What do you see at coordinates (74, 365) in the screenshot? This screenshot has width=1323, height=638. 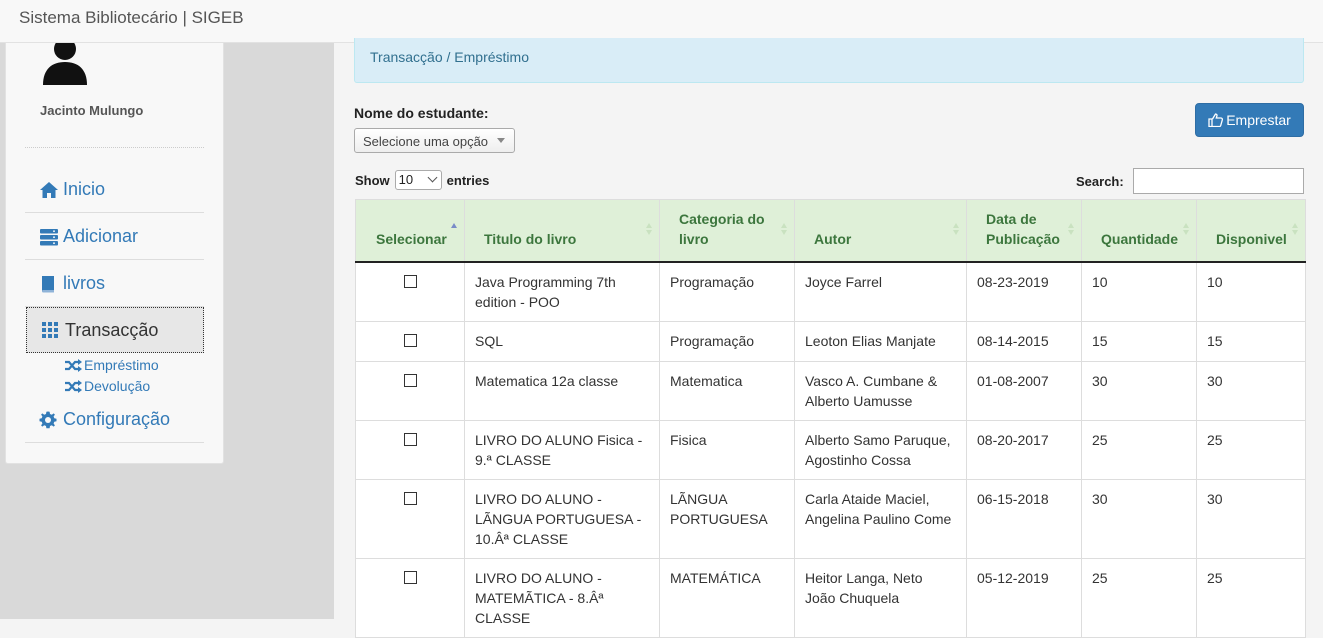 I see `shuffle-icon` at bounding box center [74, 365].